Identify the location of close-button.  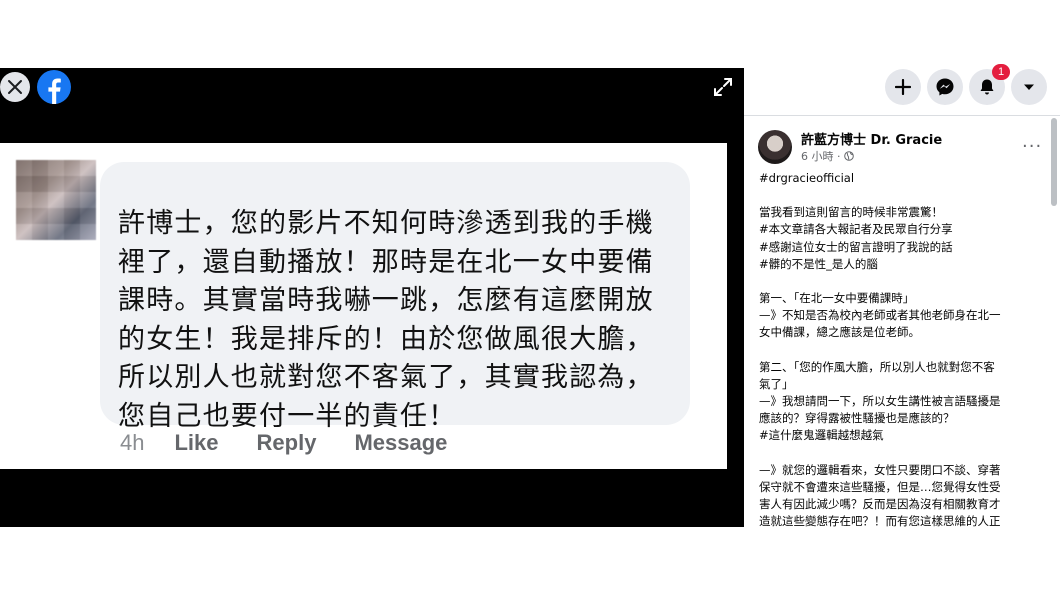
(15, 87).